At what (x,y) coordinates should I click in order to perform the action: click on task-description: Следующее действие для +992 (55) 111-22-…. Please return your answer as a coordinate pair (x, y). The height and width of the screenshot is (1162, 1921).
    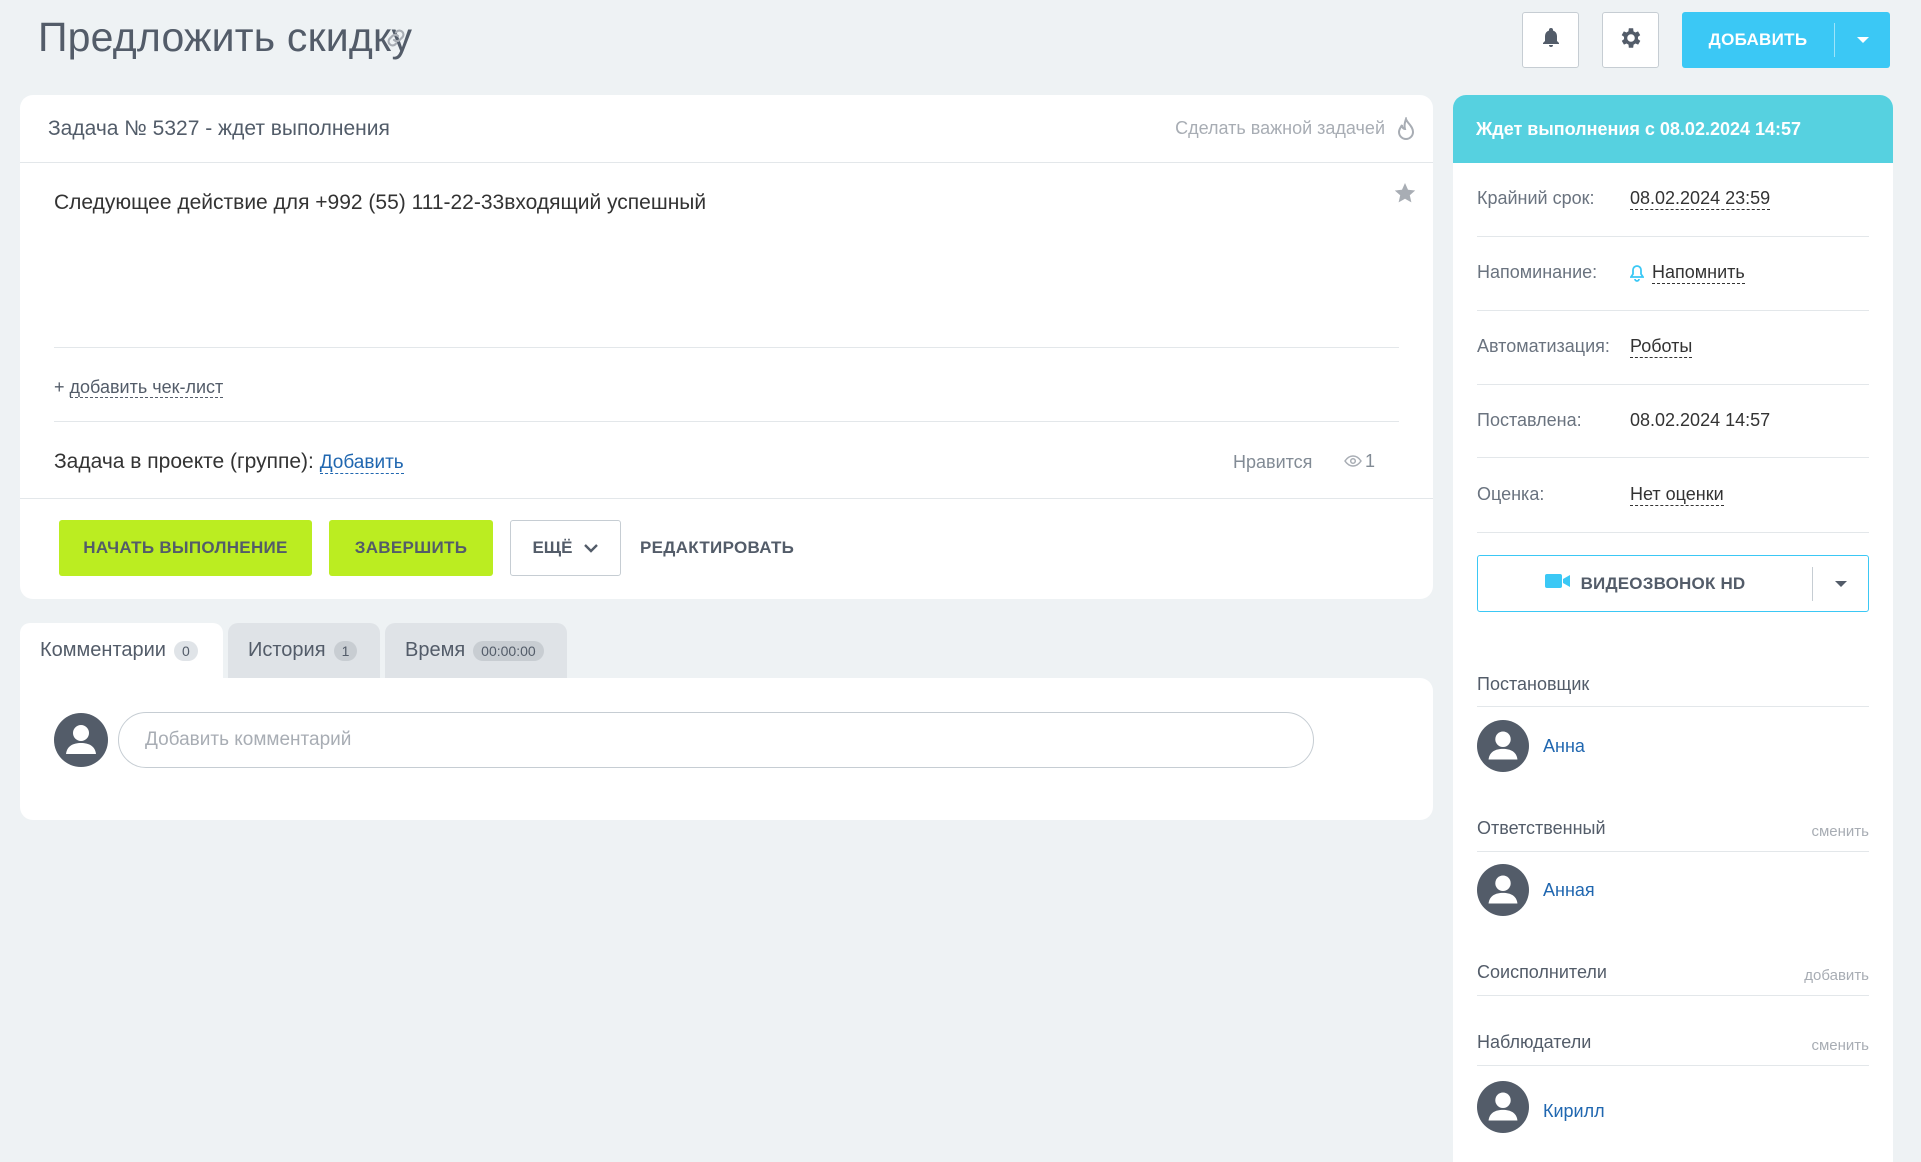
    Looking at the image, I should click on (380, 202).